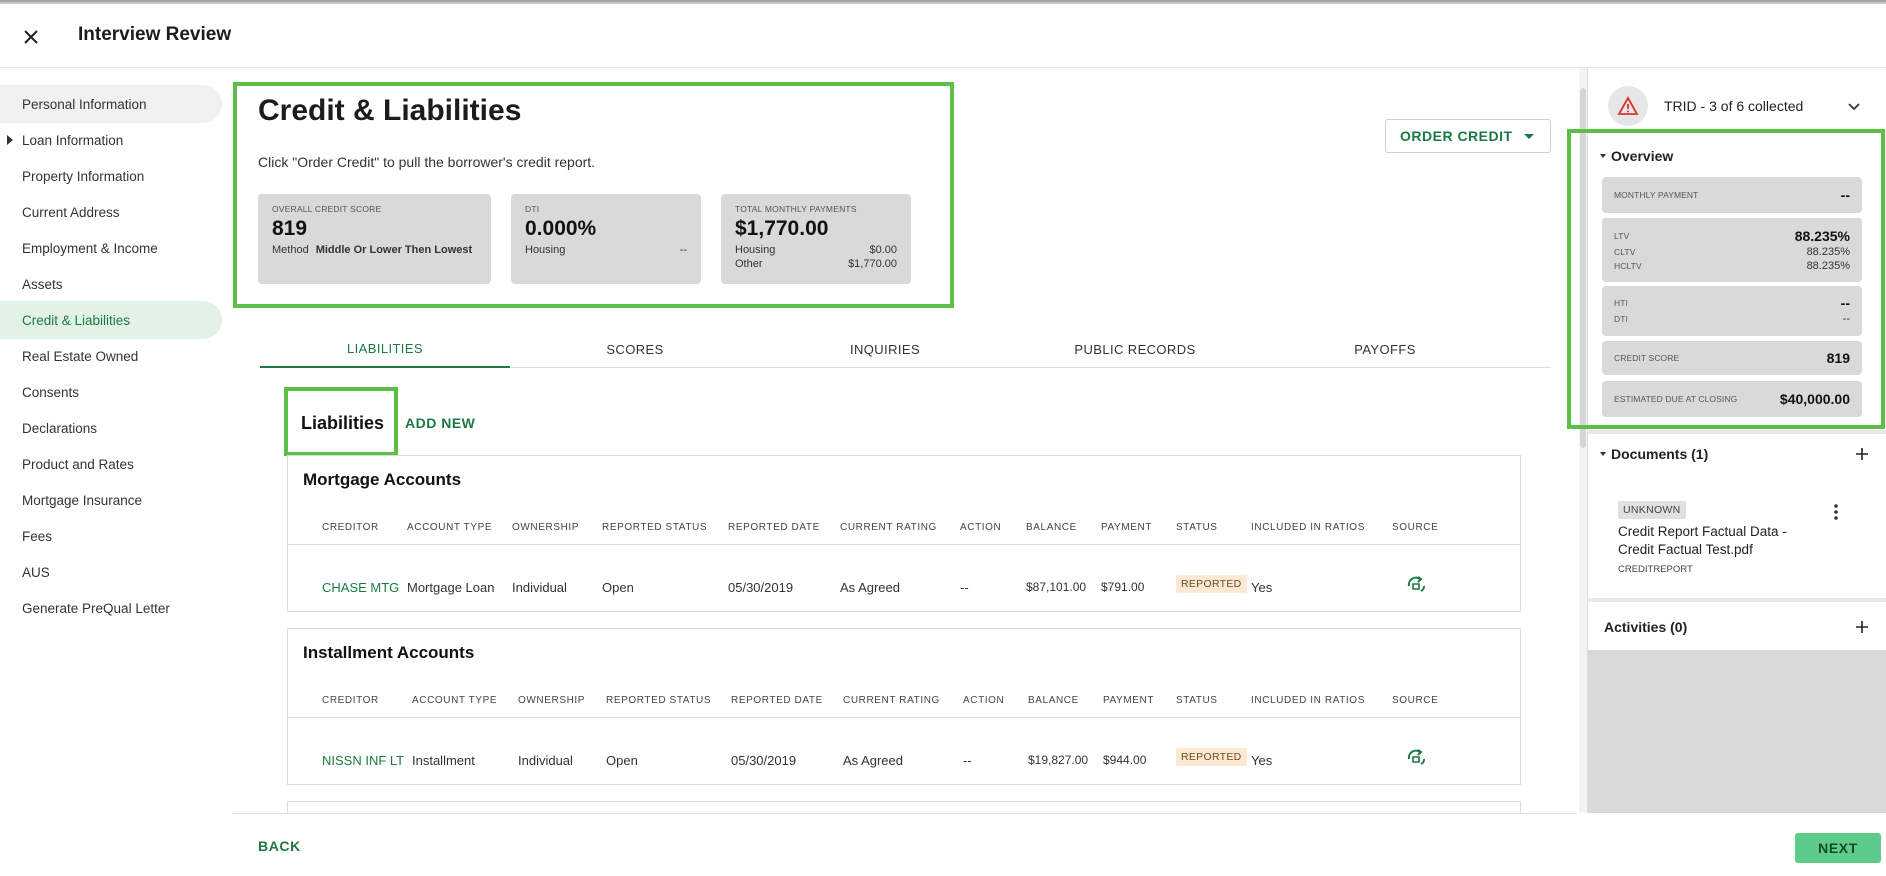 This screenshot has width=1886, height=876. I want to click on overview-label: HTI, so click(1621, 303).